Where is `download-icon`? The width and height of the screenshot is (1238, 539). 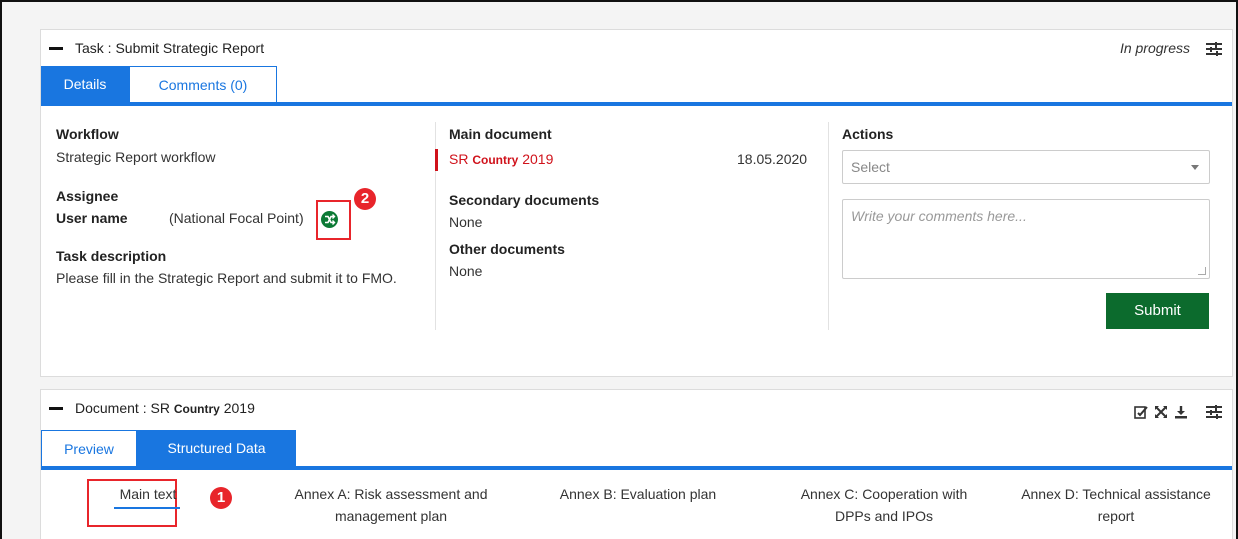 download-icon is located at coordinates (1181, 412).